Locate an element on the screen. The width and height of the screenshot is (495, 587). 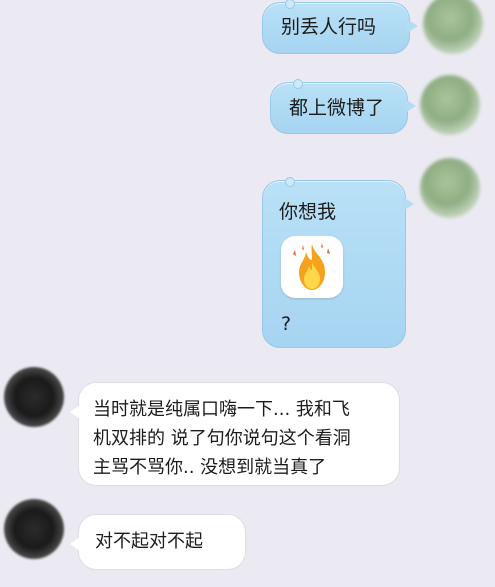
message-bubble-contact: 对不起对不起 is located at coordinates (158, 542).